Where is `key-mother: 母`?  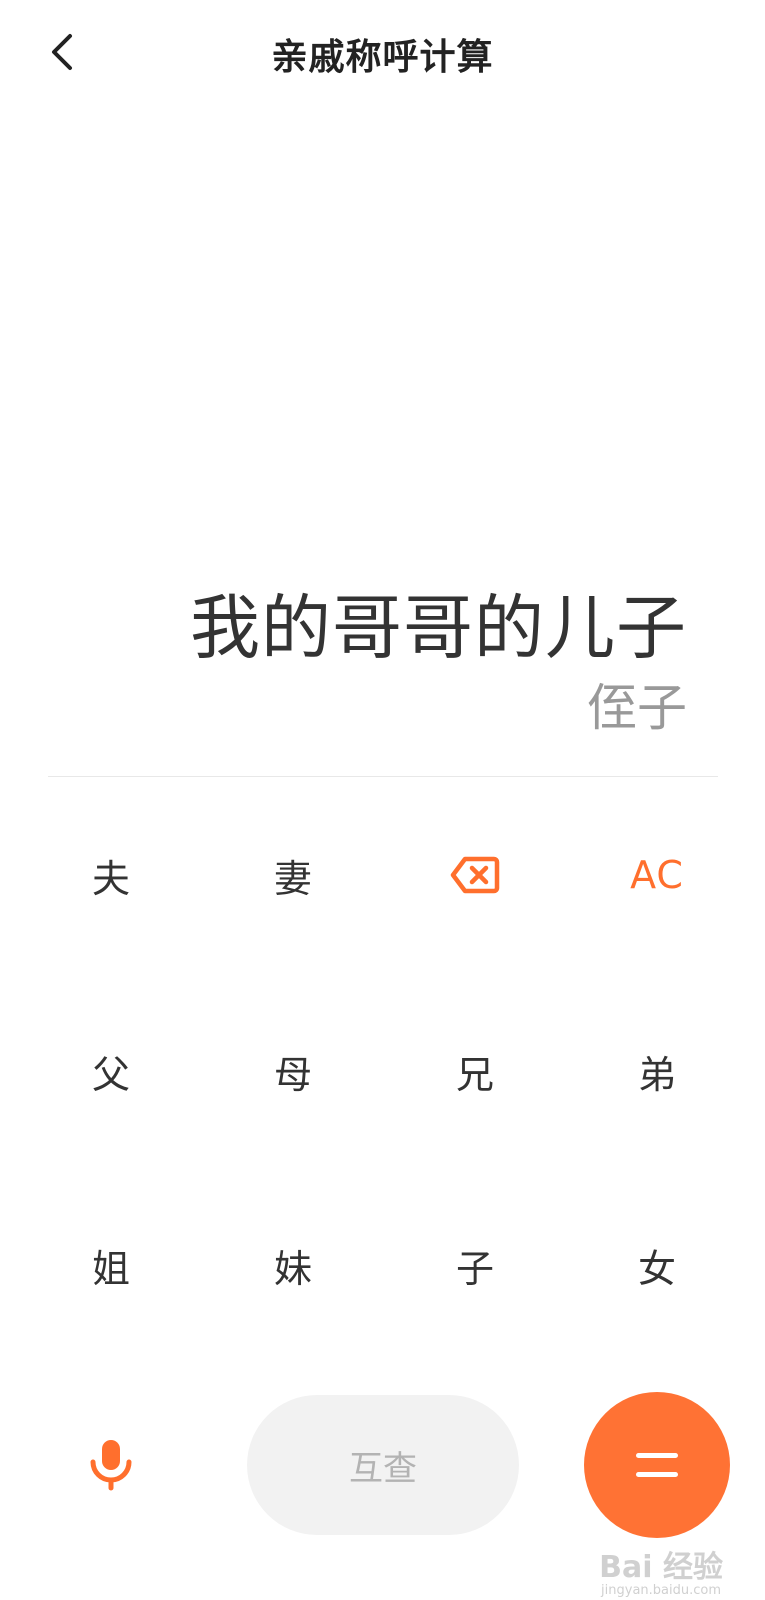
key-mother: 母 is located at coordinates (293, 1071).